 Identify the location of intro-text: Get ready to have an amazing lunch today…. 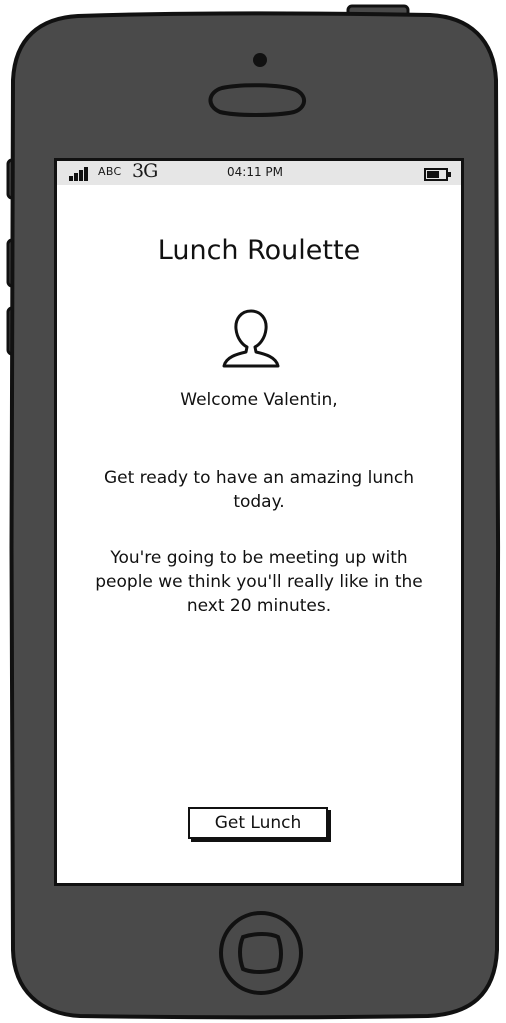
(259, 490).